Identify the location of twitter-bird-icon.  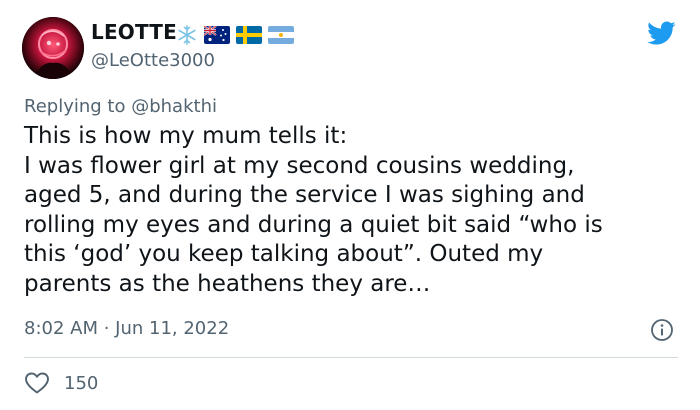
(661, 33).